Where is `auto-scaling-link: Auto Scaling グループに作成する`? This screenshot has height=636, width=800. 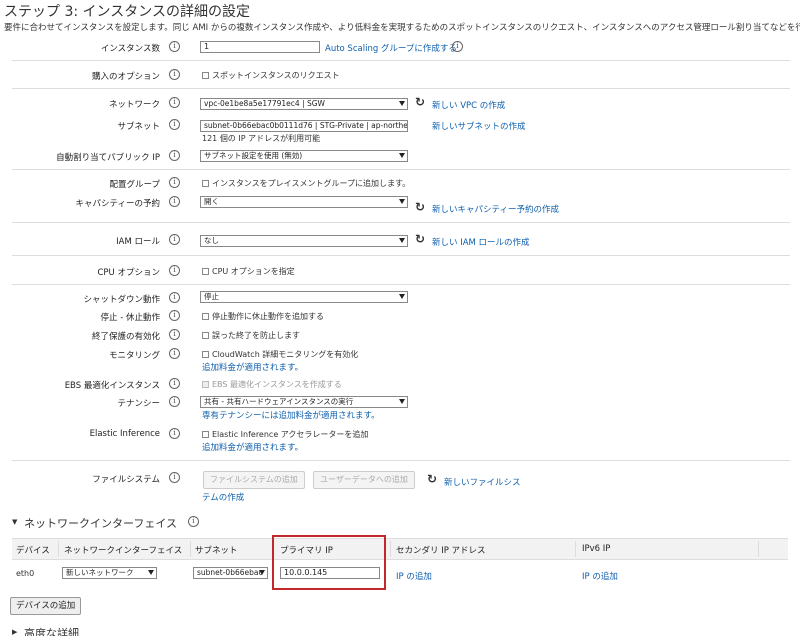
auto-scaling-link: Auto Scaling グループに作成する is located at coordinates (391, 48).